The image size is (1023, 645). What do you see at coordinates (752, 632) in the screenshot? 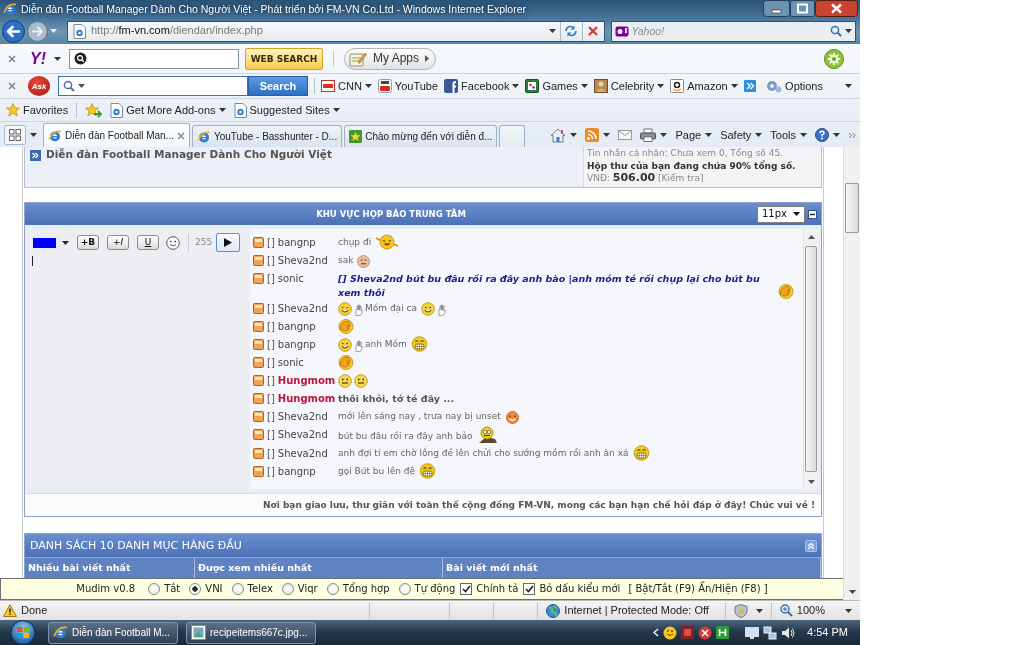
I see `monitor-icon` at bounding box center [752, 632].